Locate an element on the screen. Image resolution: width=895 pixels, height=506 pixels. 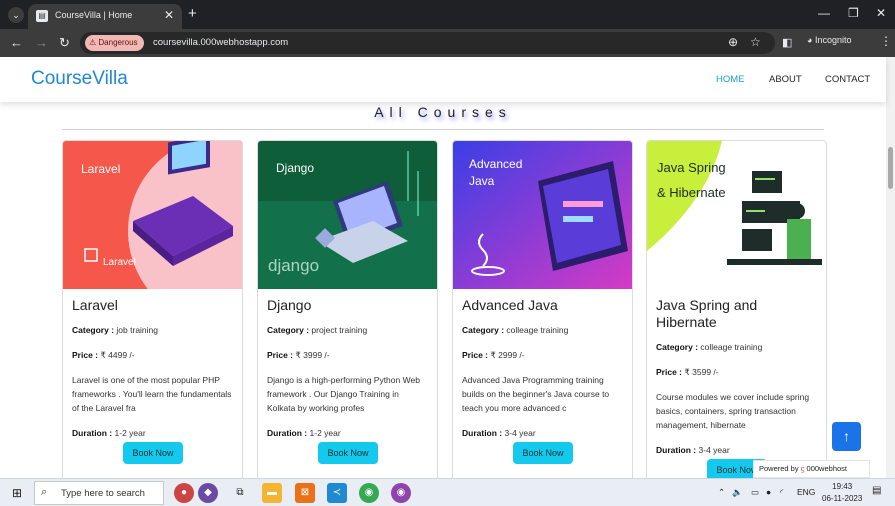
language-indicator: ENG is located at coordinates (806, 492).